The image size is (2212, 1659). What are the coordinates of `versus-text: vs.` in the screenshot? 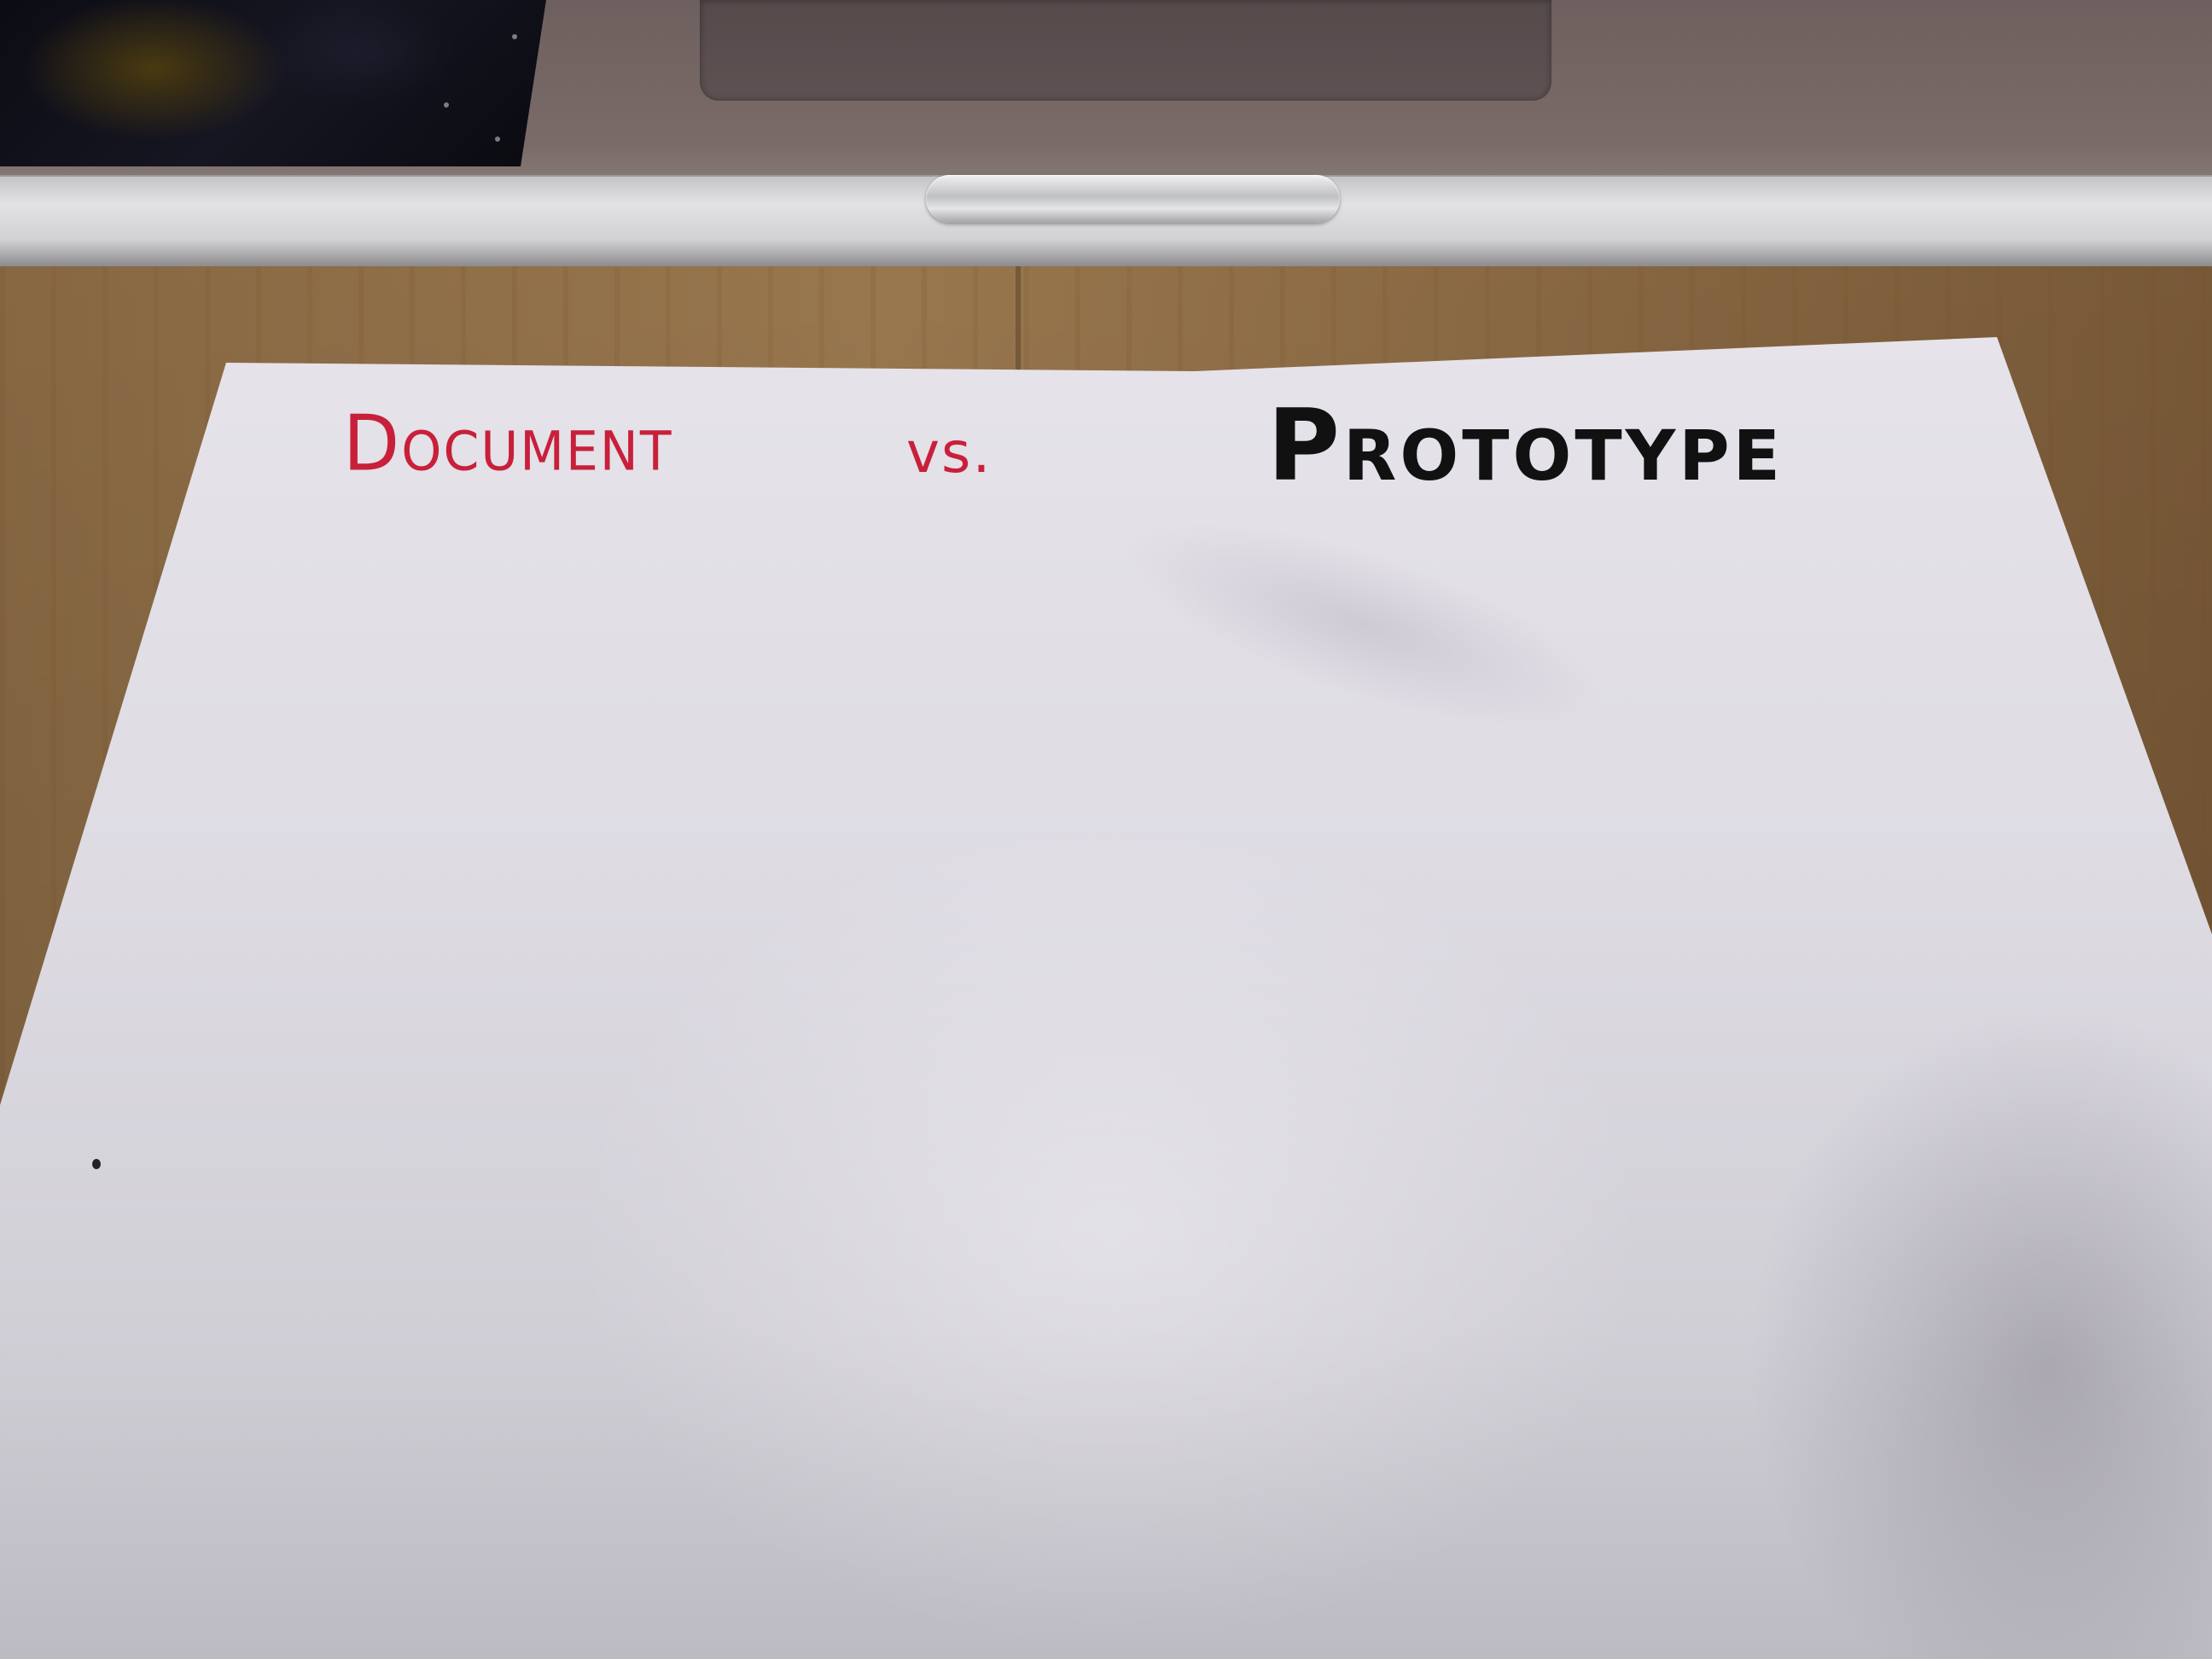 It's located at (949, 453).